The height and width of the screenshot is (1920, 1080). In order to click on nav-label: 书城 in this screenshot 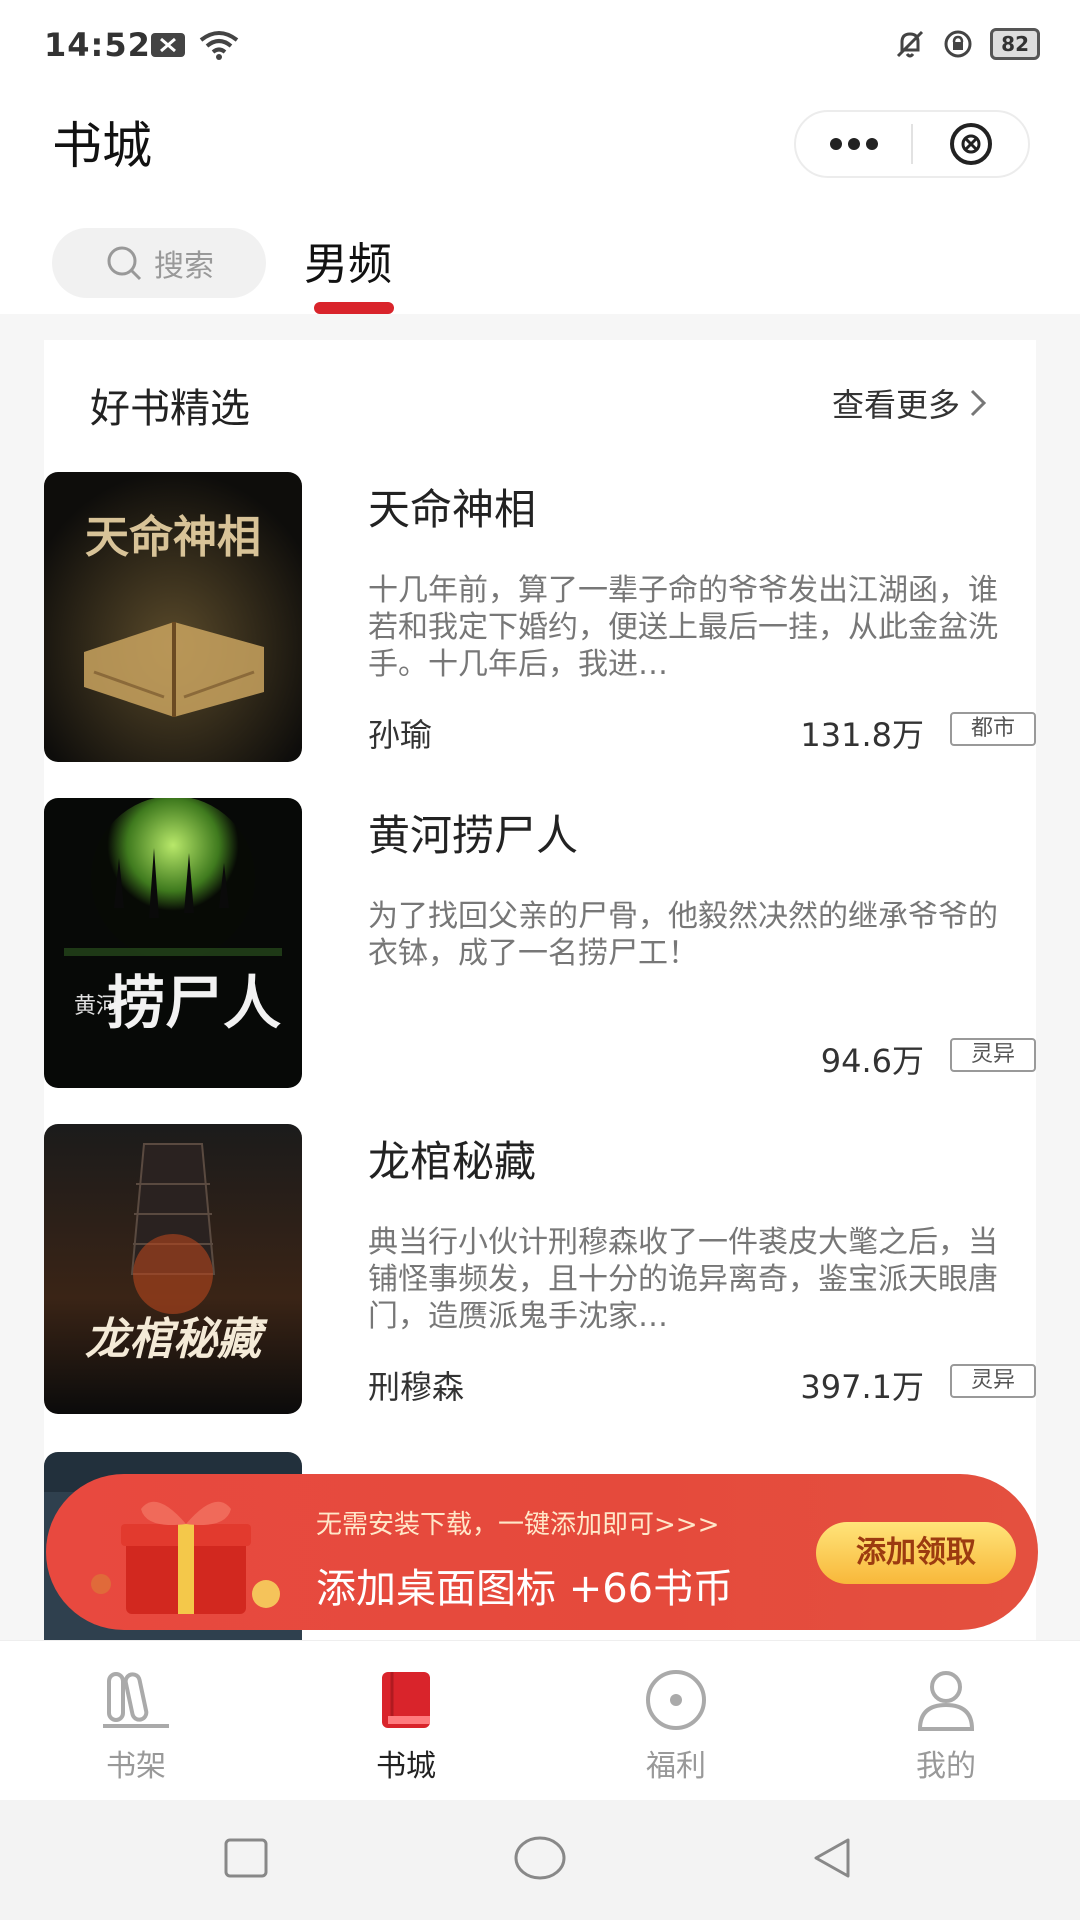, I will do `click(406, 1766)`.